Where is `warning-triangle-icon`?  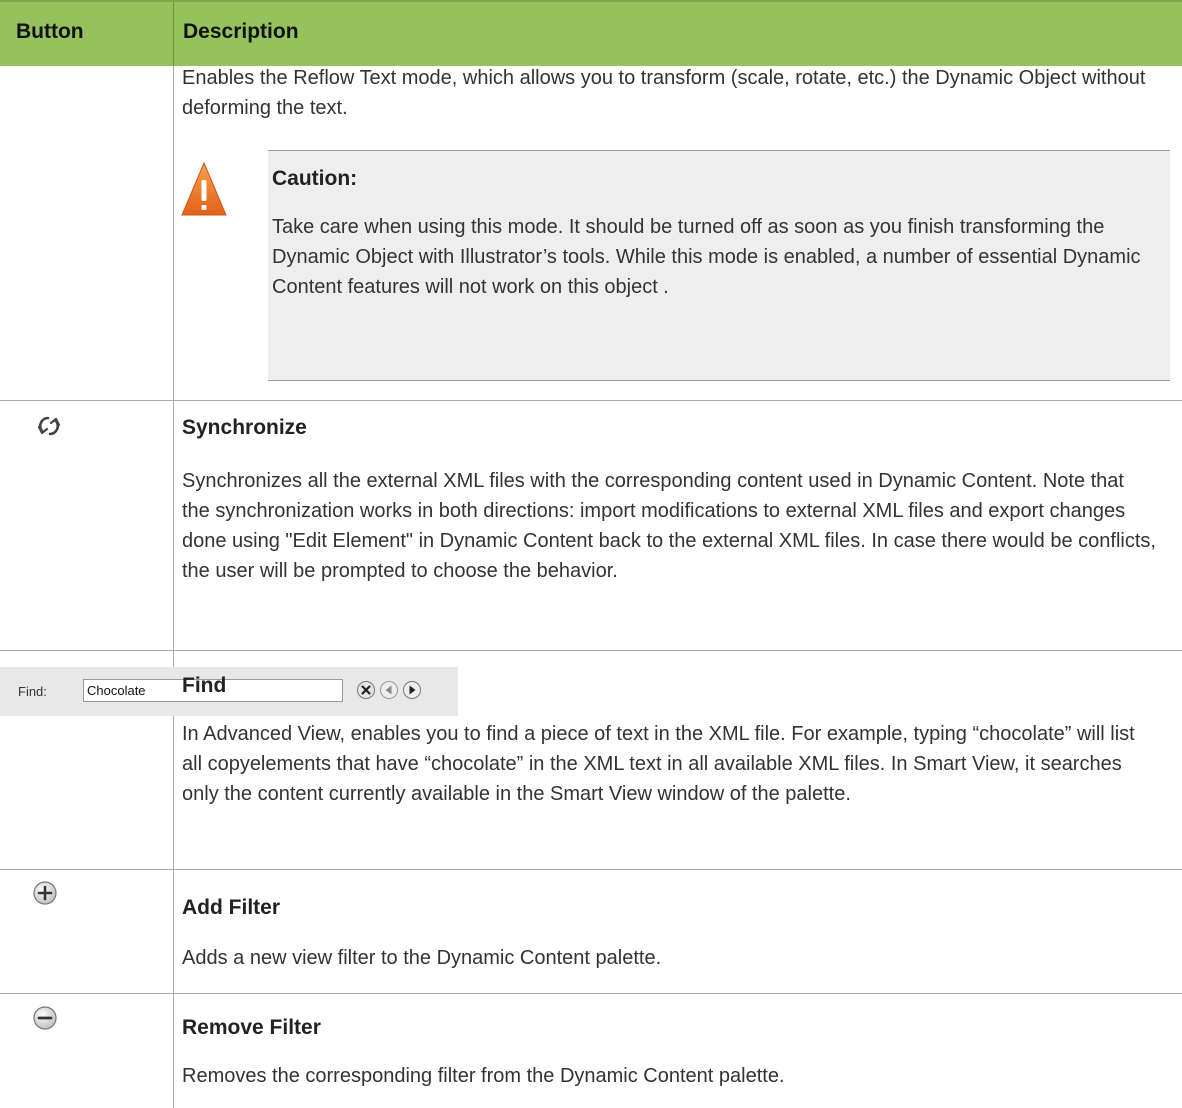 warning-triangle-icon is located at coordinates (204, 188).